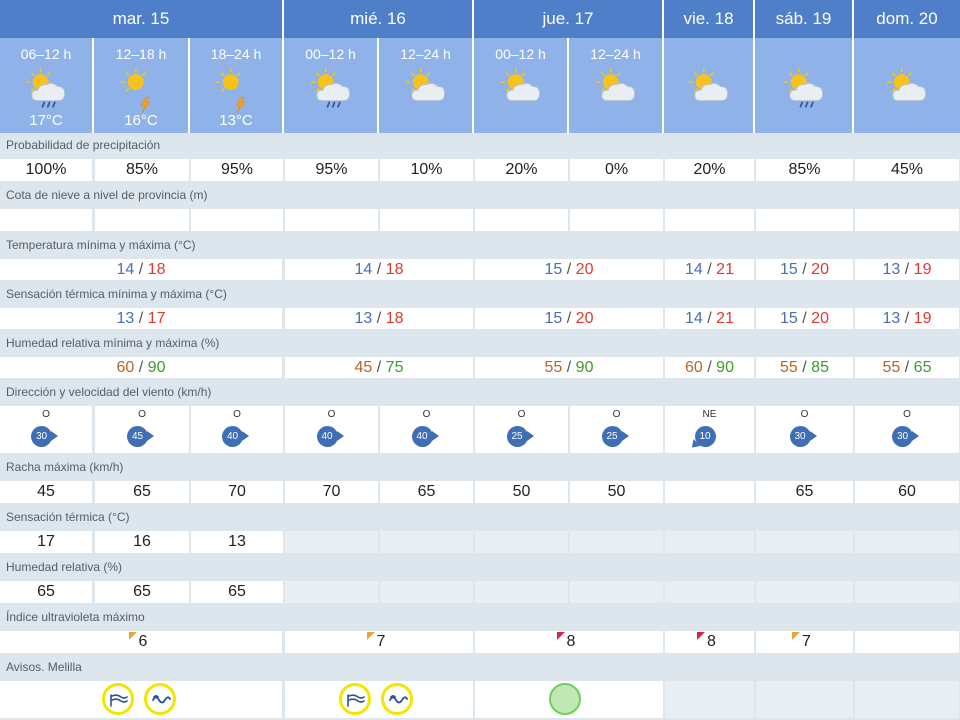  Describe the element at coordinates (789, 269) in the screenshot. I see `min-value: 15` at that location.